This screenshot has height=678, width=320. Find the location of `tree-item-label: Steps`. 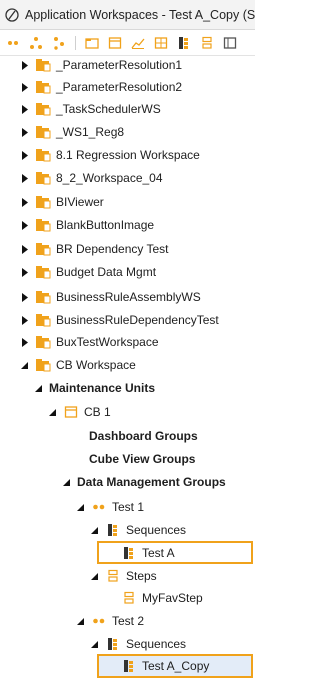

tree-item-label: Steps is located at coordinates (141, 576).